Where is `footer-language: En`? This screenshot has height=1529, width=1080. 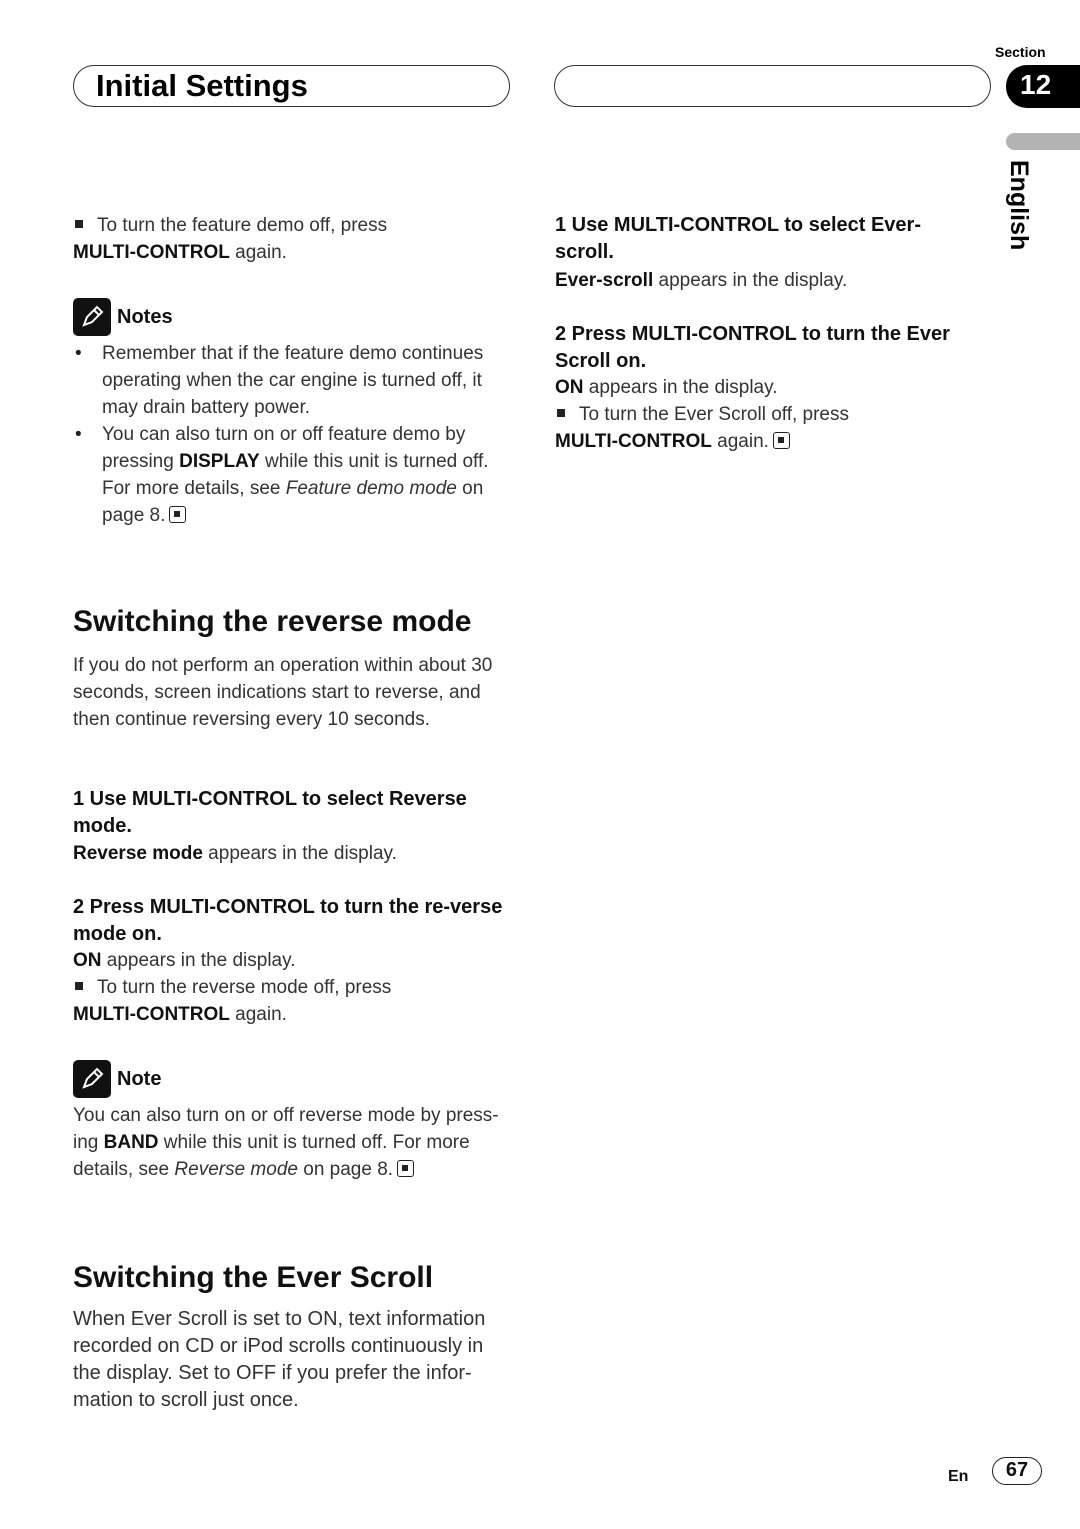 footer-language: En is located at coordinates (958, 1476).